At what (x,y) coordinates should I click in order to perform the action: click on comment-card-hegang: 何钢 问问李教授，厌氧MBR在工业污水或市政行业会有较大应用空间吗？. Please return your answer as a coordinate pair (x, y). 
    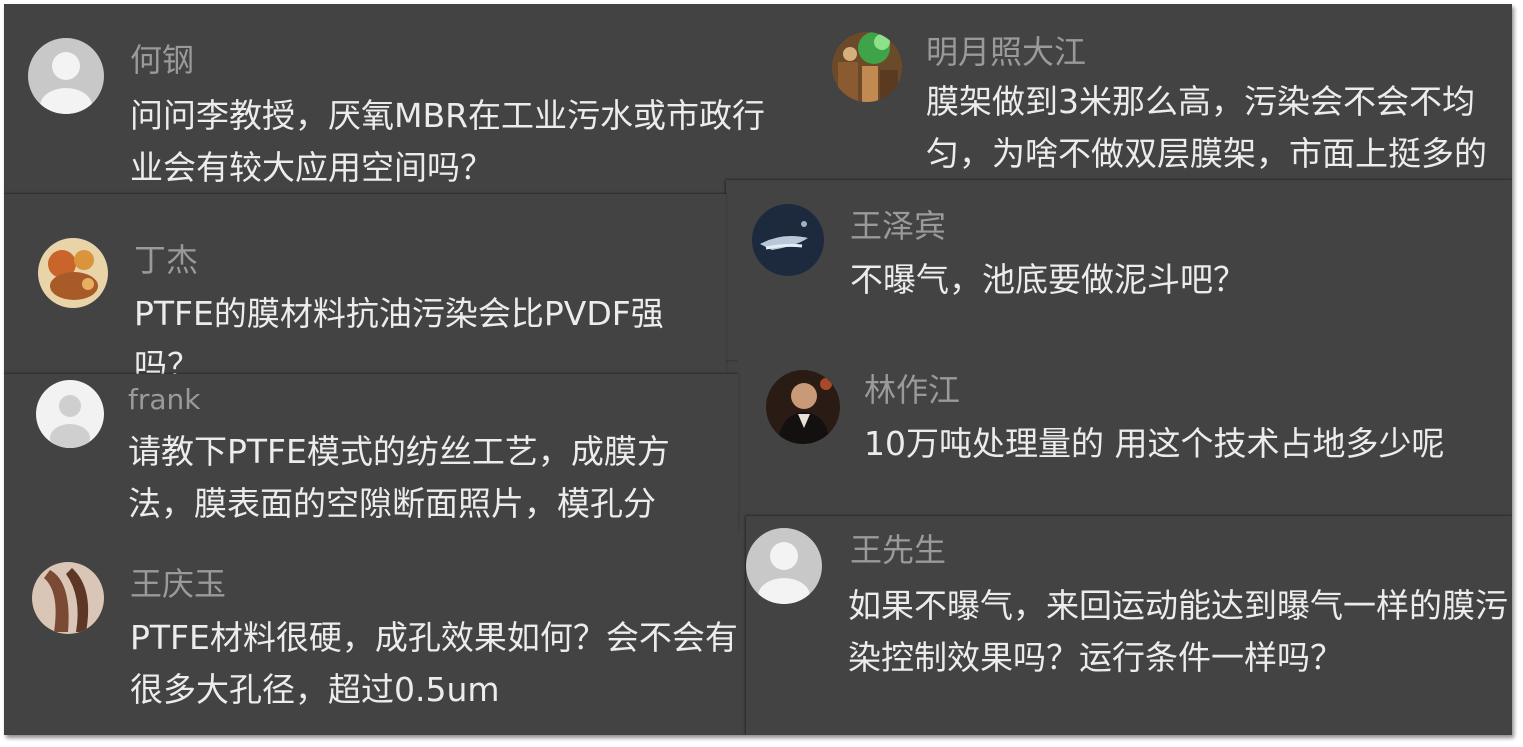
    Looking at the image, I should click on (408, 99).